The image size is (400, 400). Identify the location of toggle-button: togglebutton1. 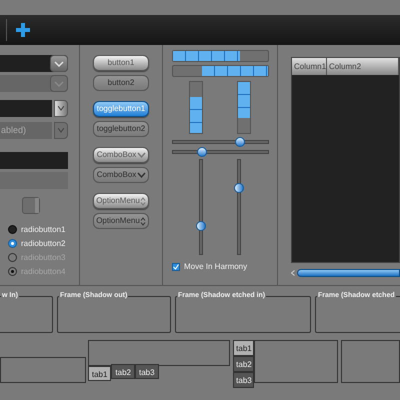
(121, 109).